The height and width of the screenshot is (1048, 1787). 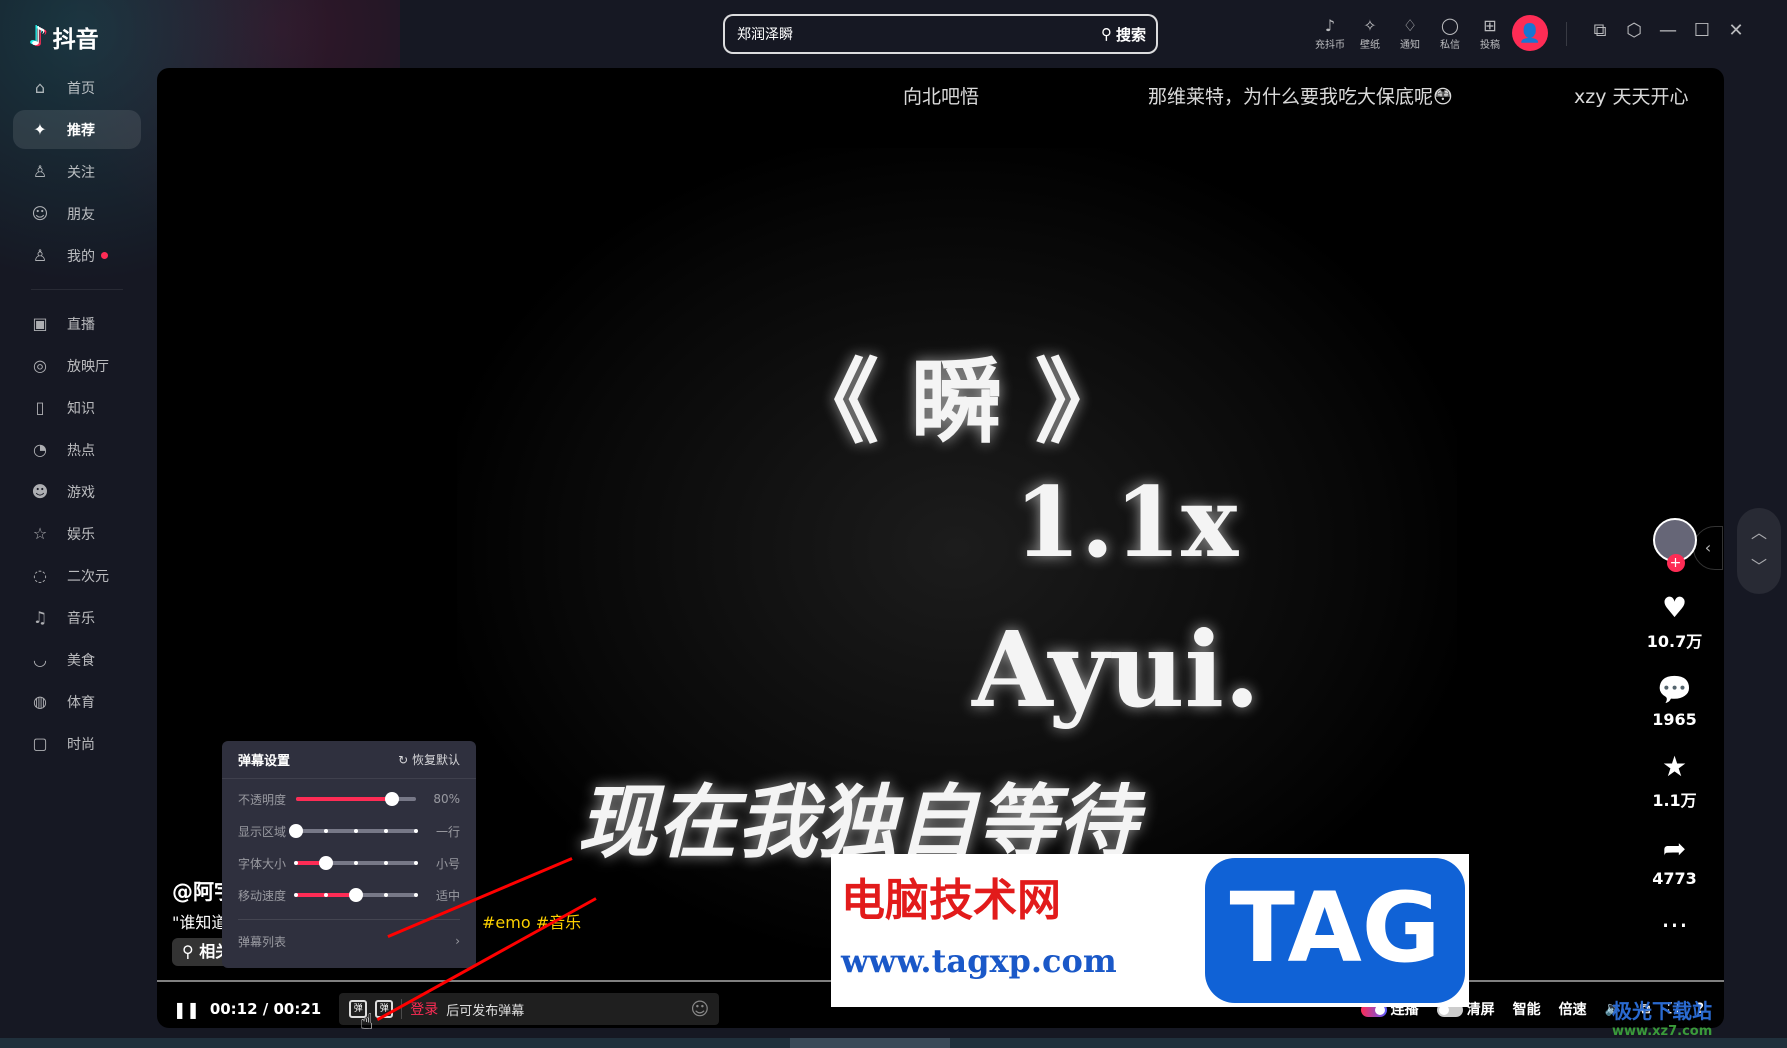 What do you see at coordinates (40, 533) in the screenshot?
I see `star-icon: ☆` at bounding box center [40, 533].